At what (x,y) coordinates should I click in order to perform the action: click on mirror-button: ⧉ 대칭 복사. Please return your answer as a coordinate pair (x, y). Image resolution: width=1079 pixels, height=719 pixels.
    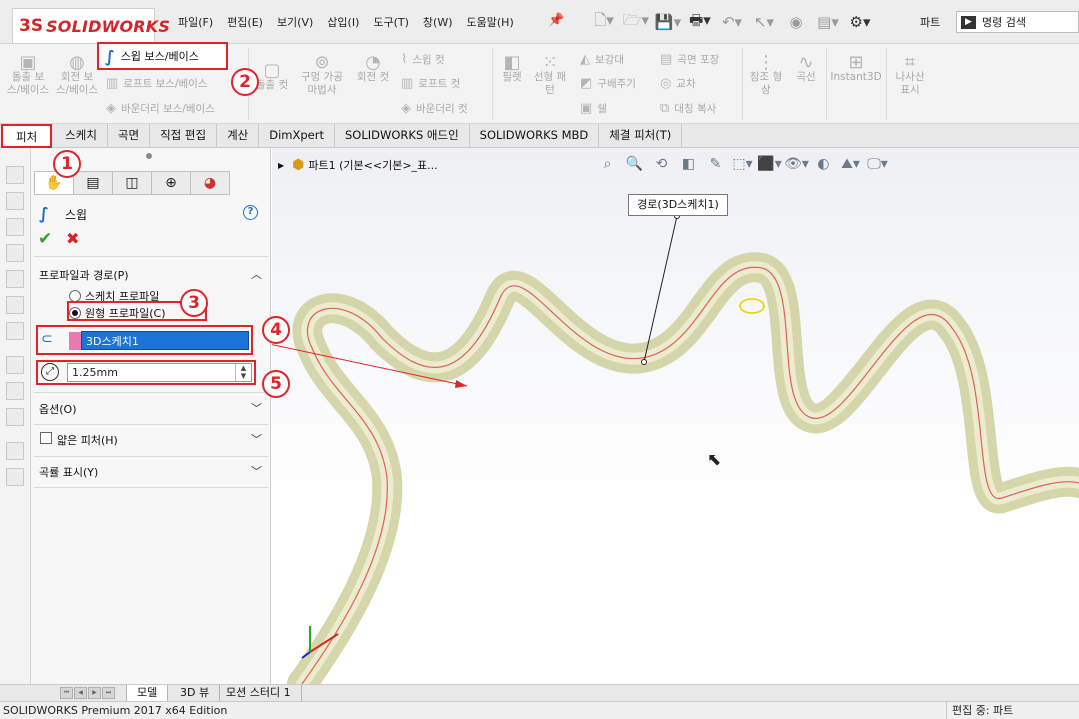
    Looking at the image, I should click on (688, 108).